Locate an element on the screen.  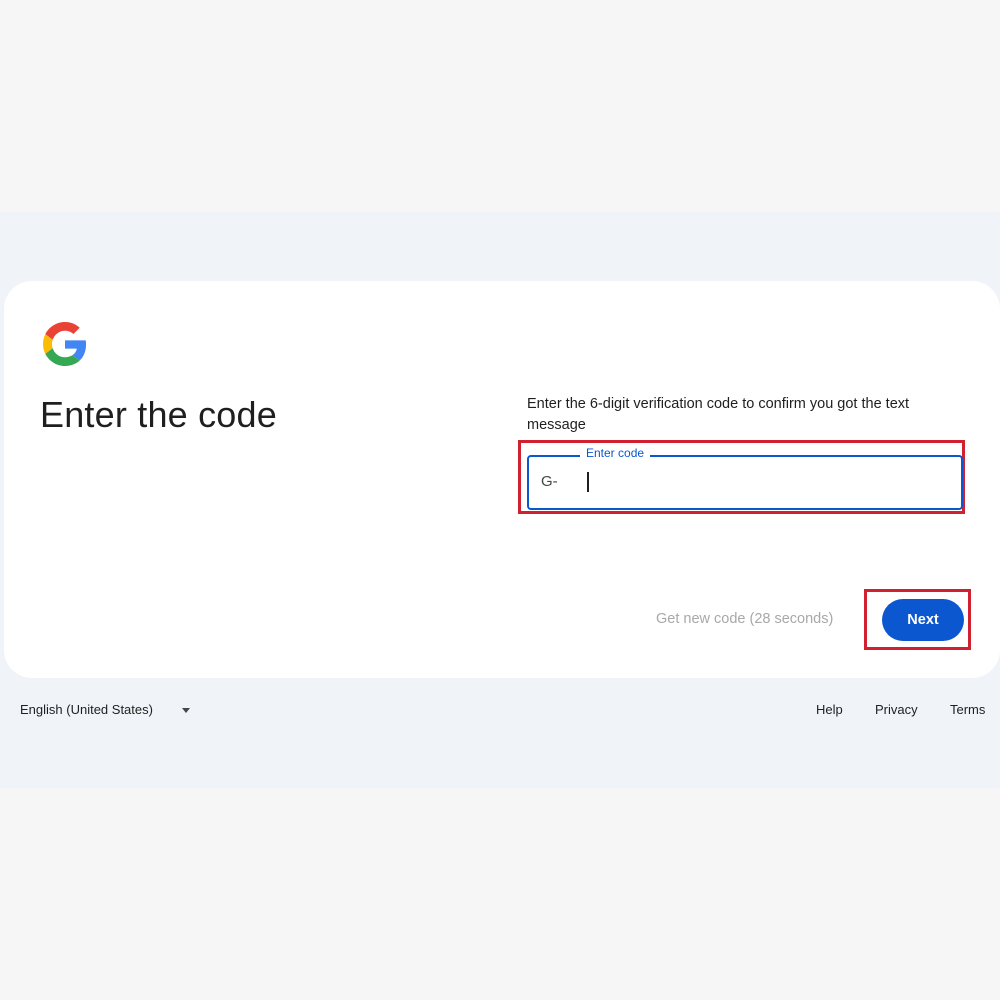
code-prefix: G- is located at coordinates (549, 481).